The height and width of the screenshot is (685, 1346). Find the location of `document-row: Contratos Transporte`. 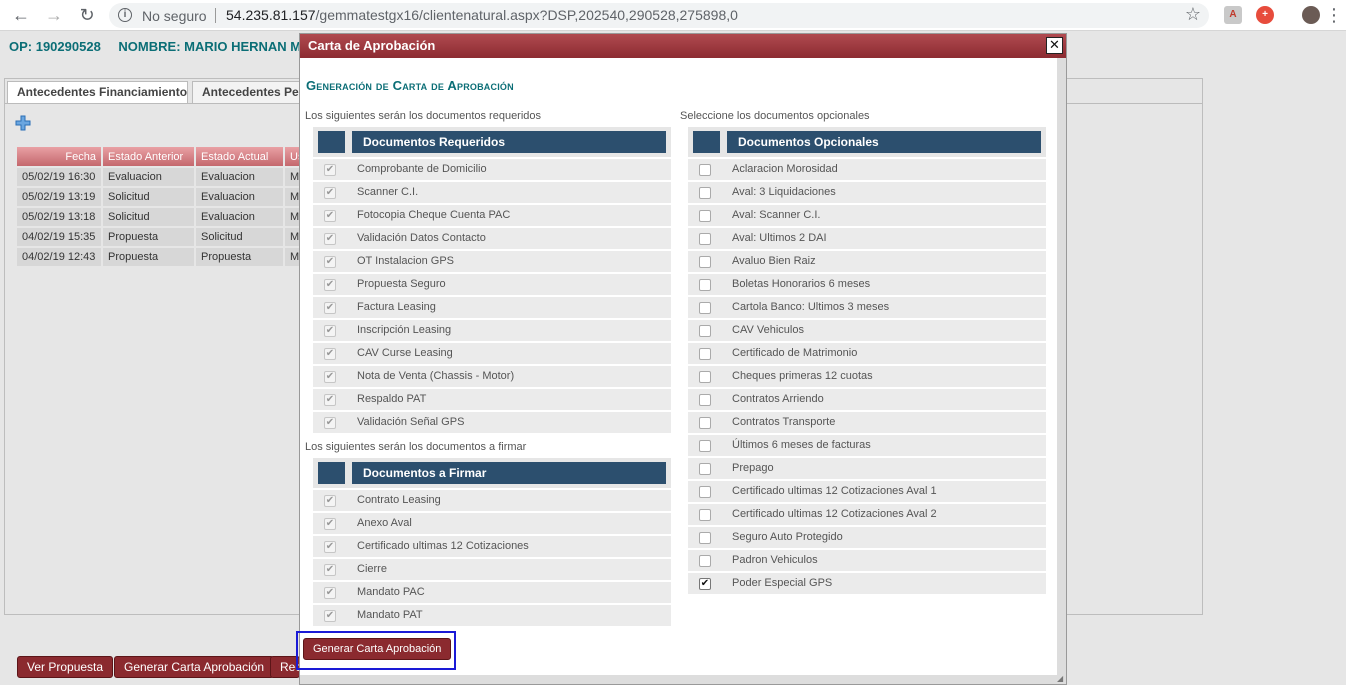

document-row: Contratos Transporte is located at coordinates (867, 421).